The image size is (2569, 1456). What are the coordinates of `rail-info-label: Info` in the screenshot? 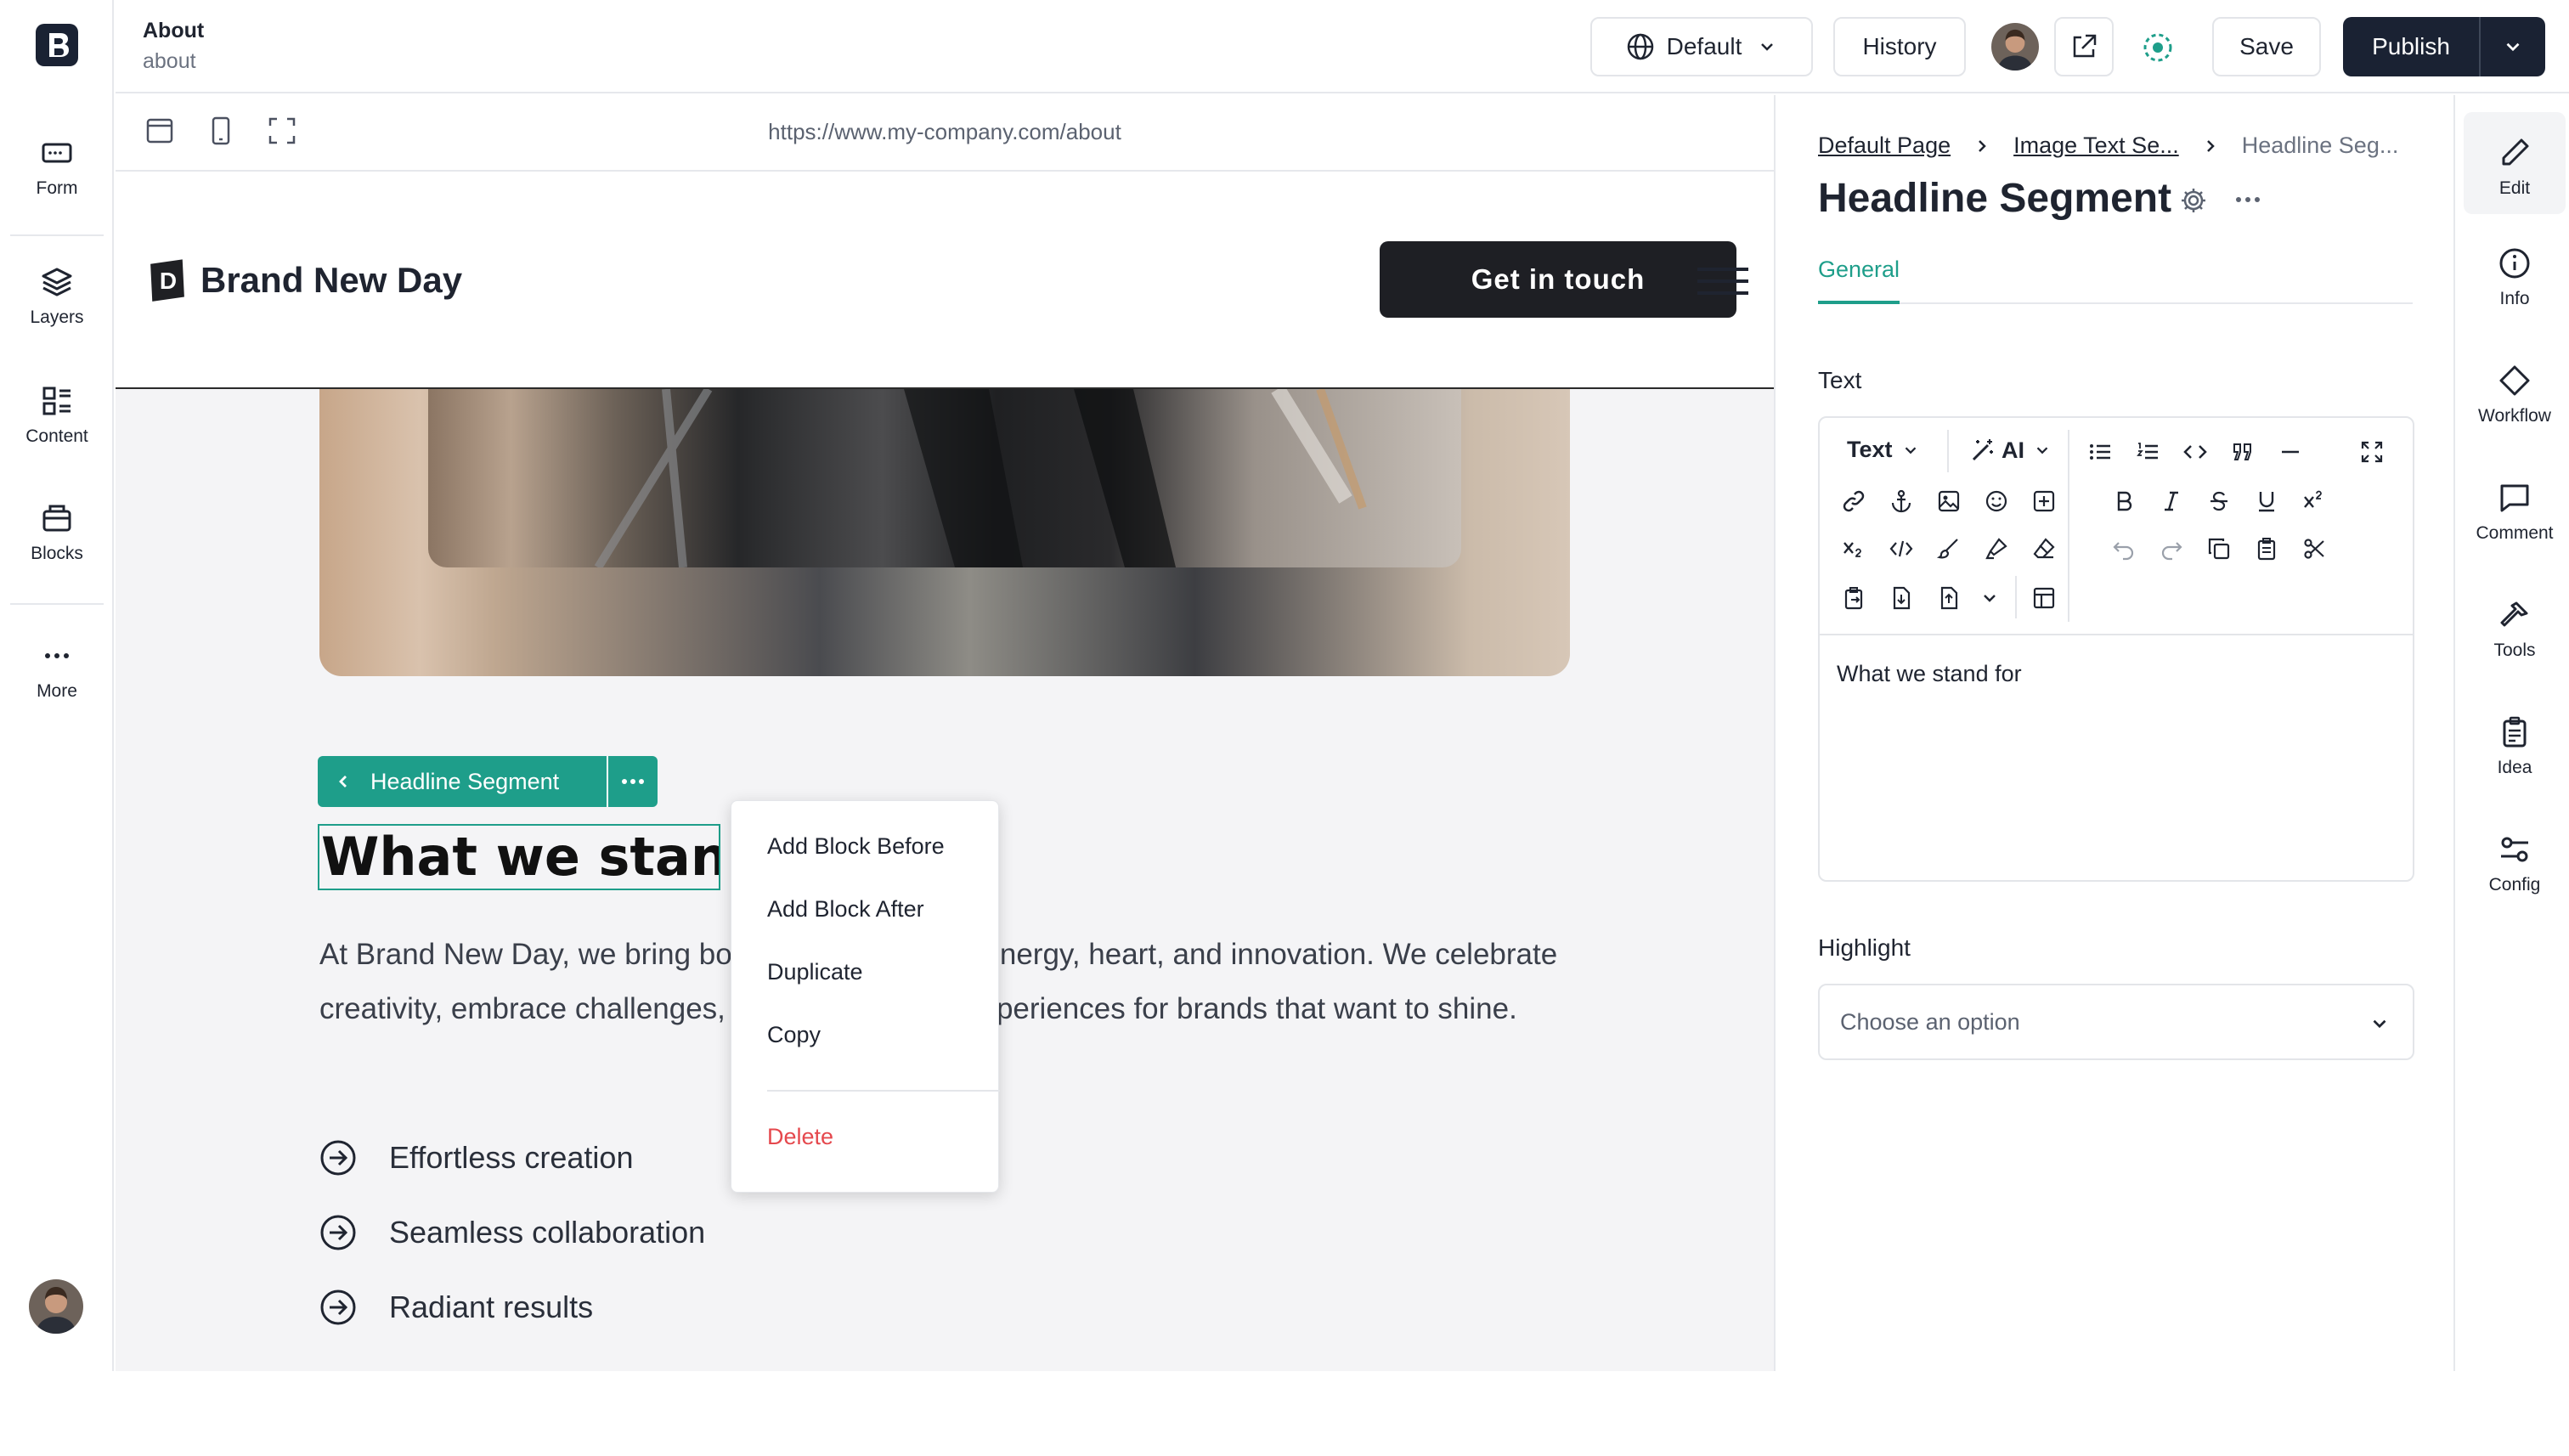 It's located at (2515, 299).